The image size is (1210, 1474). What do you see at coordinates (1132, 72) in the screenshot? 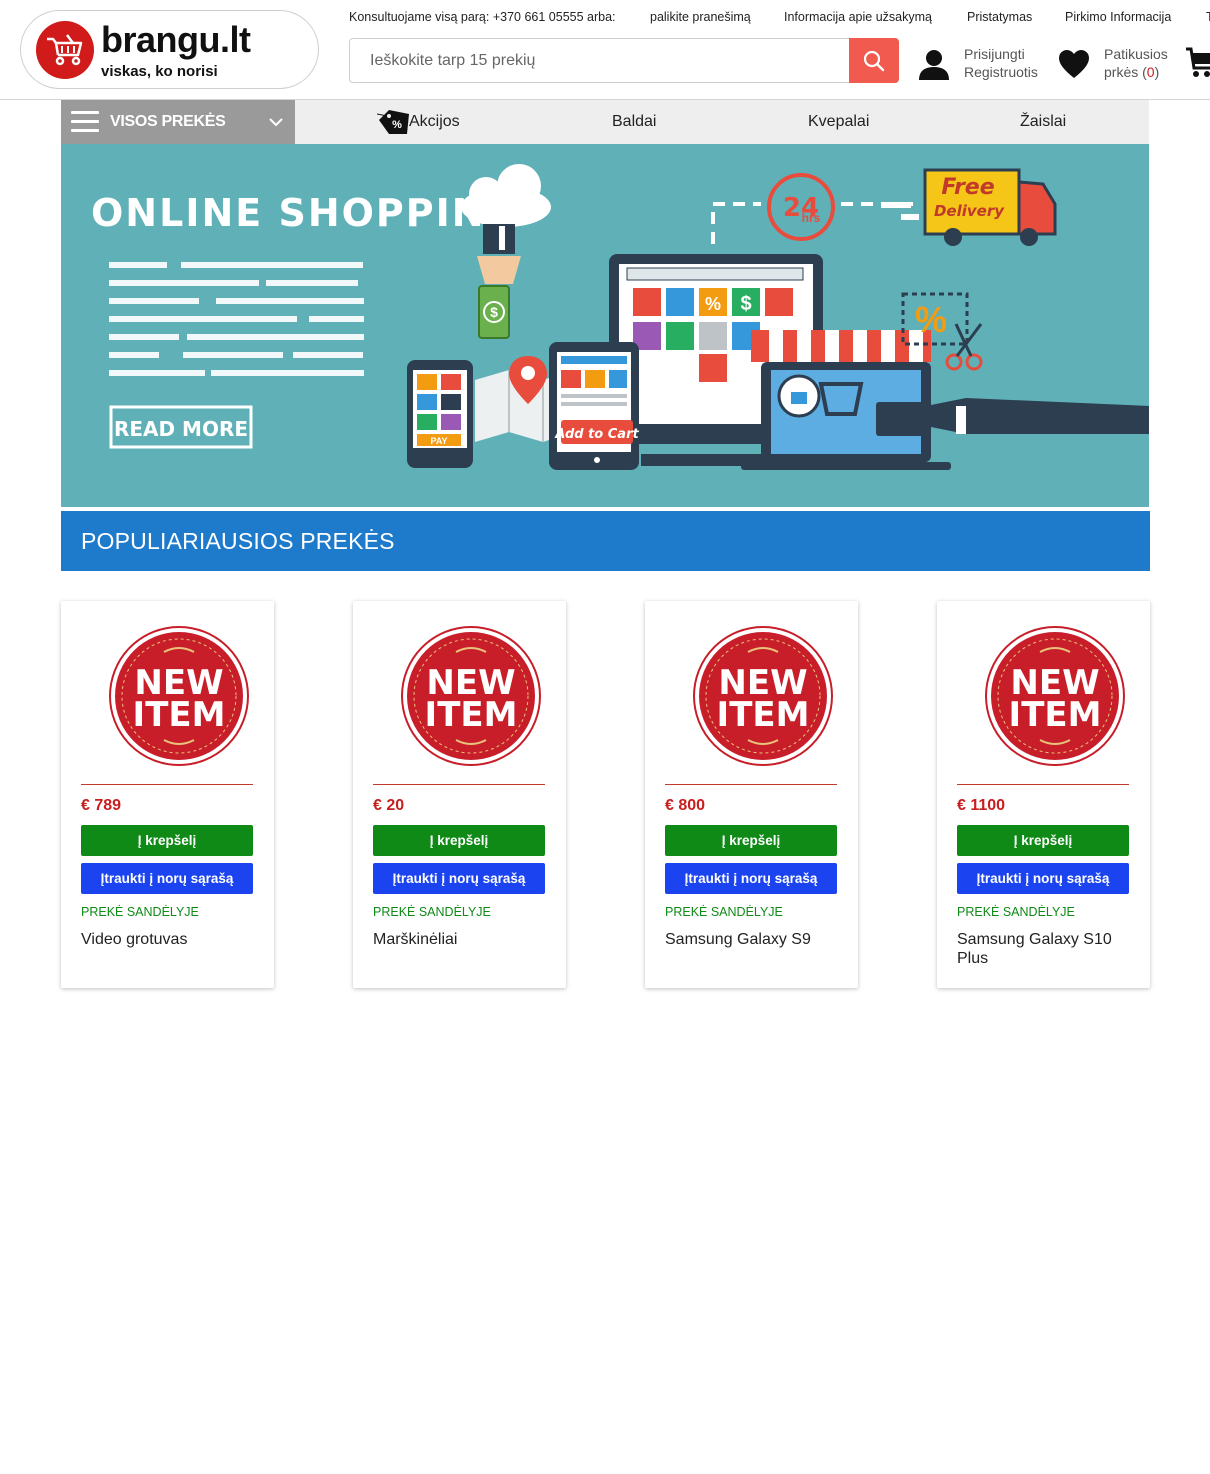
I see `wishlist-count-label: prkės (0)` at bounding box center [1132, 72].